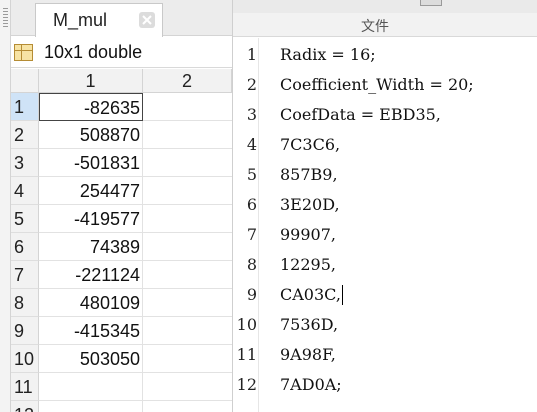  Describe the element at coordinates (91, 81) in the screenshot. I see `column-header-1: 1` at that location.